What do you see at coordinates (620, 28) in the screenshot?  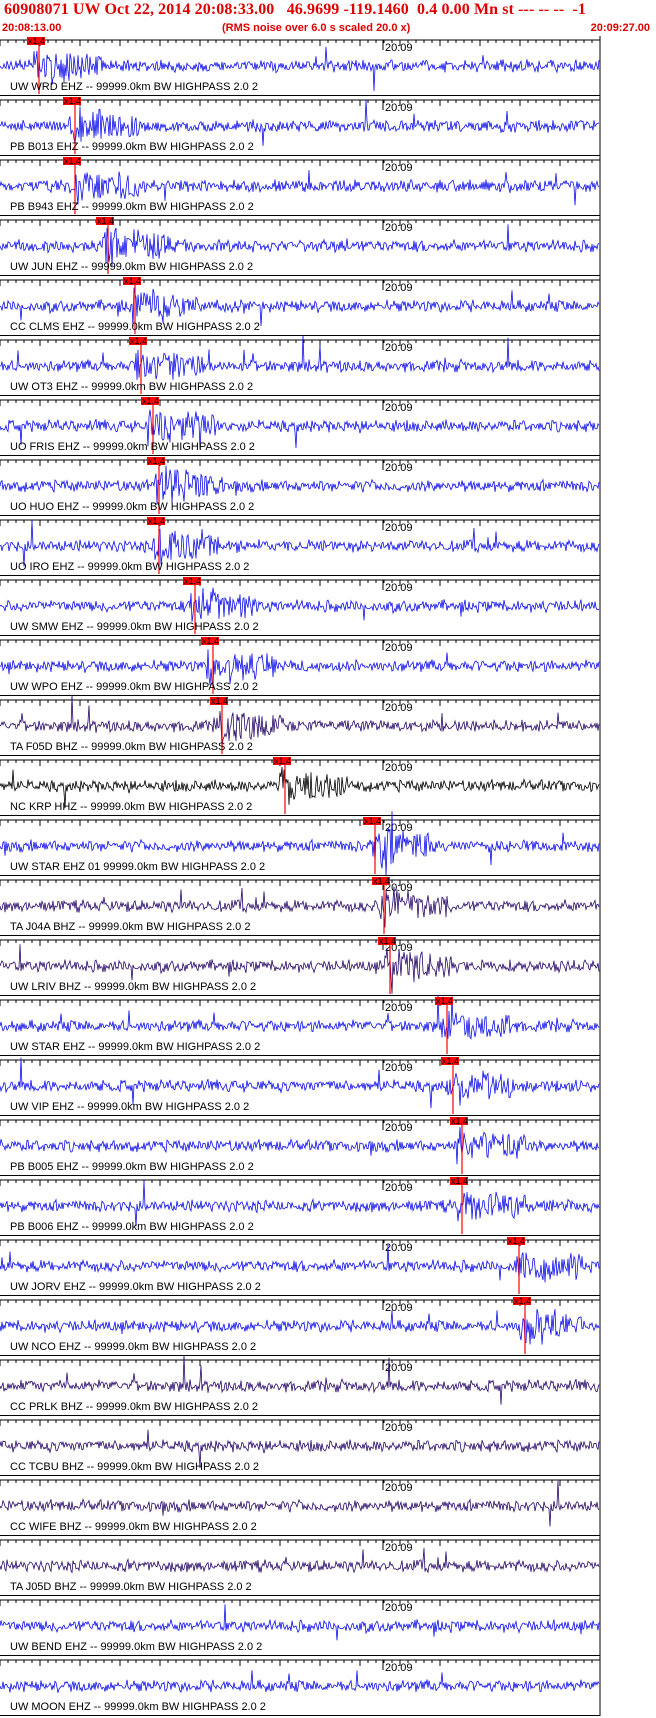 I see `end-time: 20:09:27.00` at bounding box center [620, 28].